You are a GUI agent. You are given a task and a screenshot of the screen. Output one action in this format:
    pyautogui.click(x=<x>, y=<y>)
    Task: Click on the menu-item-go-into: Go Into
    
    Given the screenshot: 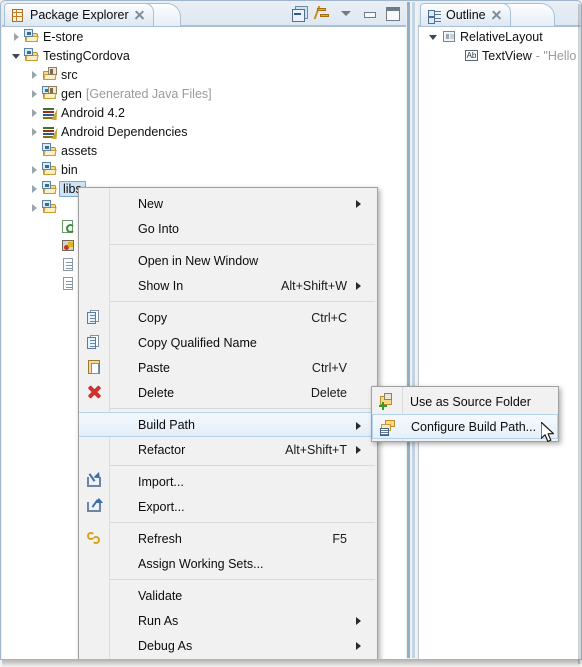 What is the action you would take?
    pyautogui.click(x=228, y=228)
    